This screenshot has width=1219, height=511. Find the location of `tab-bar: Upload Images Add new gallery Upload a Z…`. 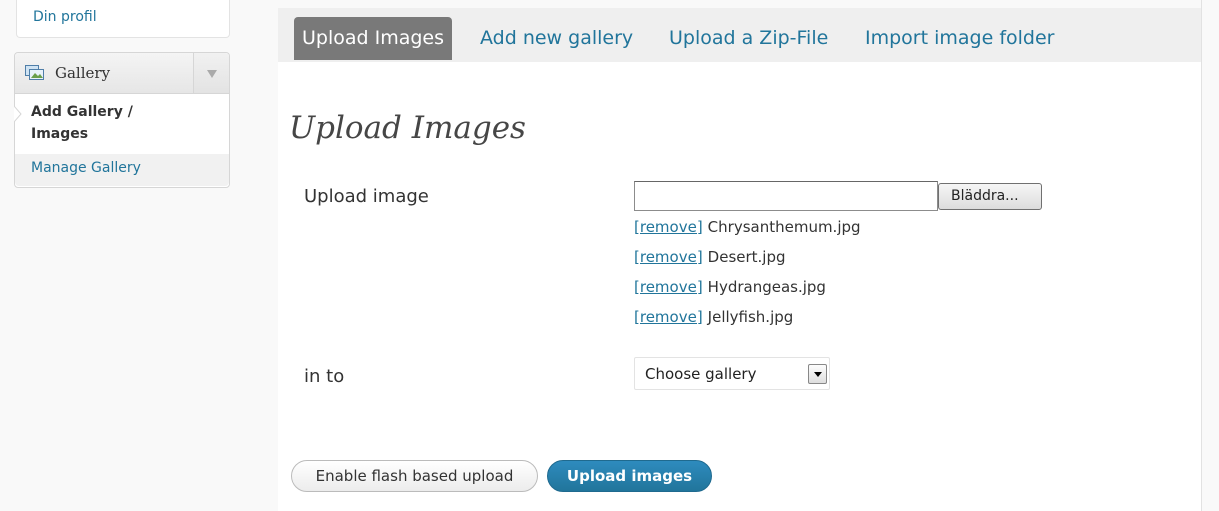

tab-bar: Upload Images Add new gallery Upload a Z… is located at coordinates (739, 35).